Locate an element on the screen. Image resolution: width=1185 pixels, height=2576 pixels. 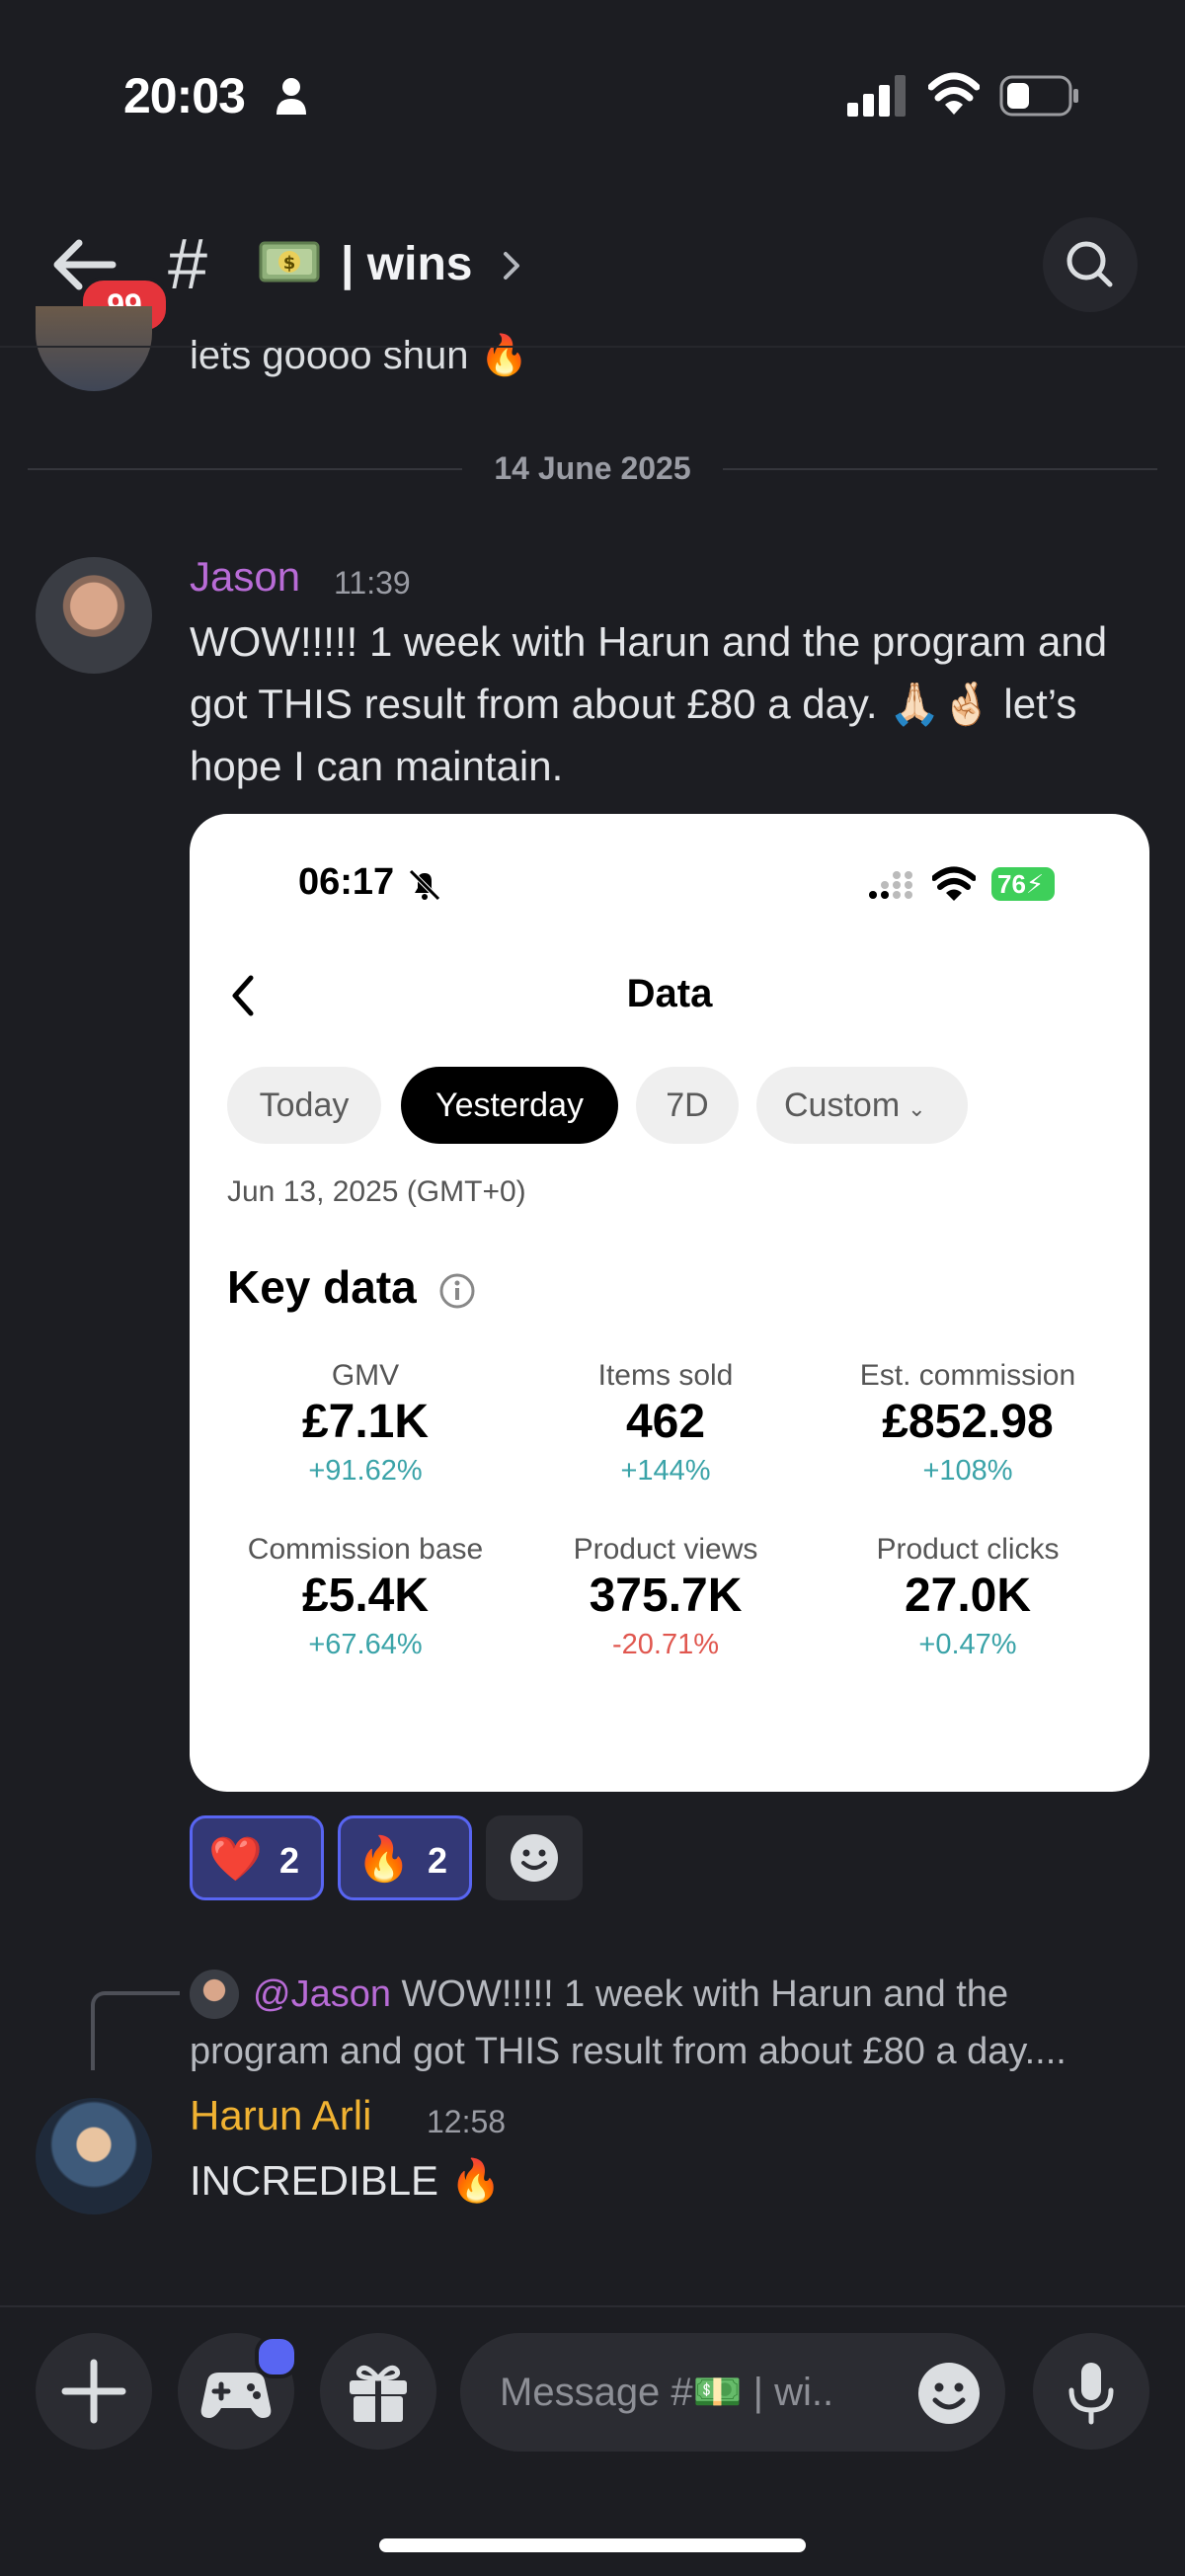
metric-items-sold: Items sold 462 +144% is located at coordinates (666, 1423).